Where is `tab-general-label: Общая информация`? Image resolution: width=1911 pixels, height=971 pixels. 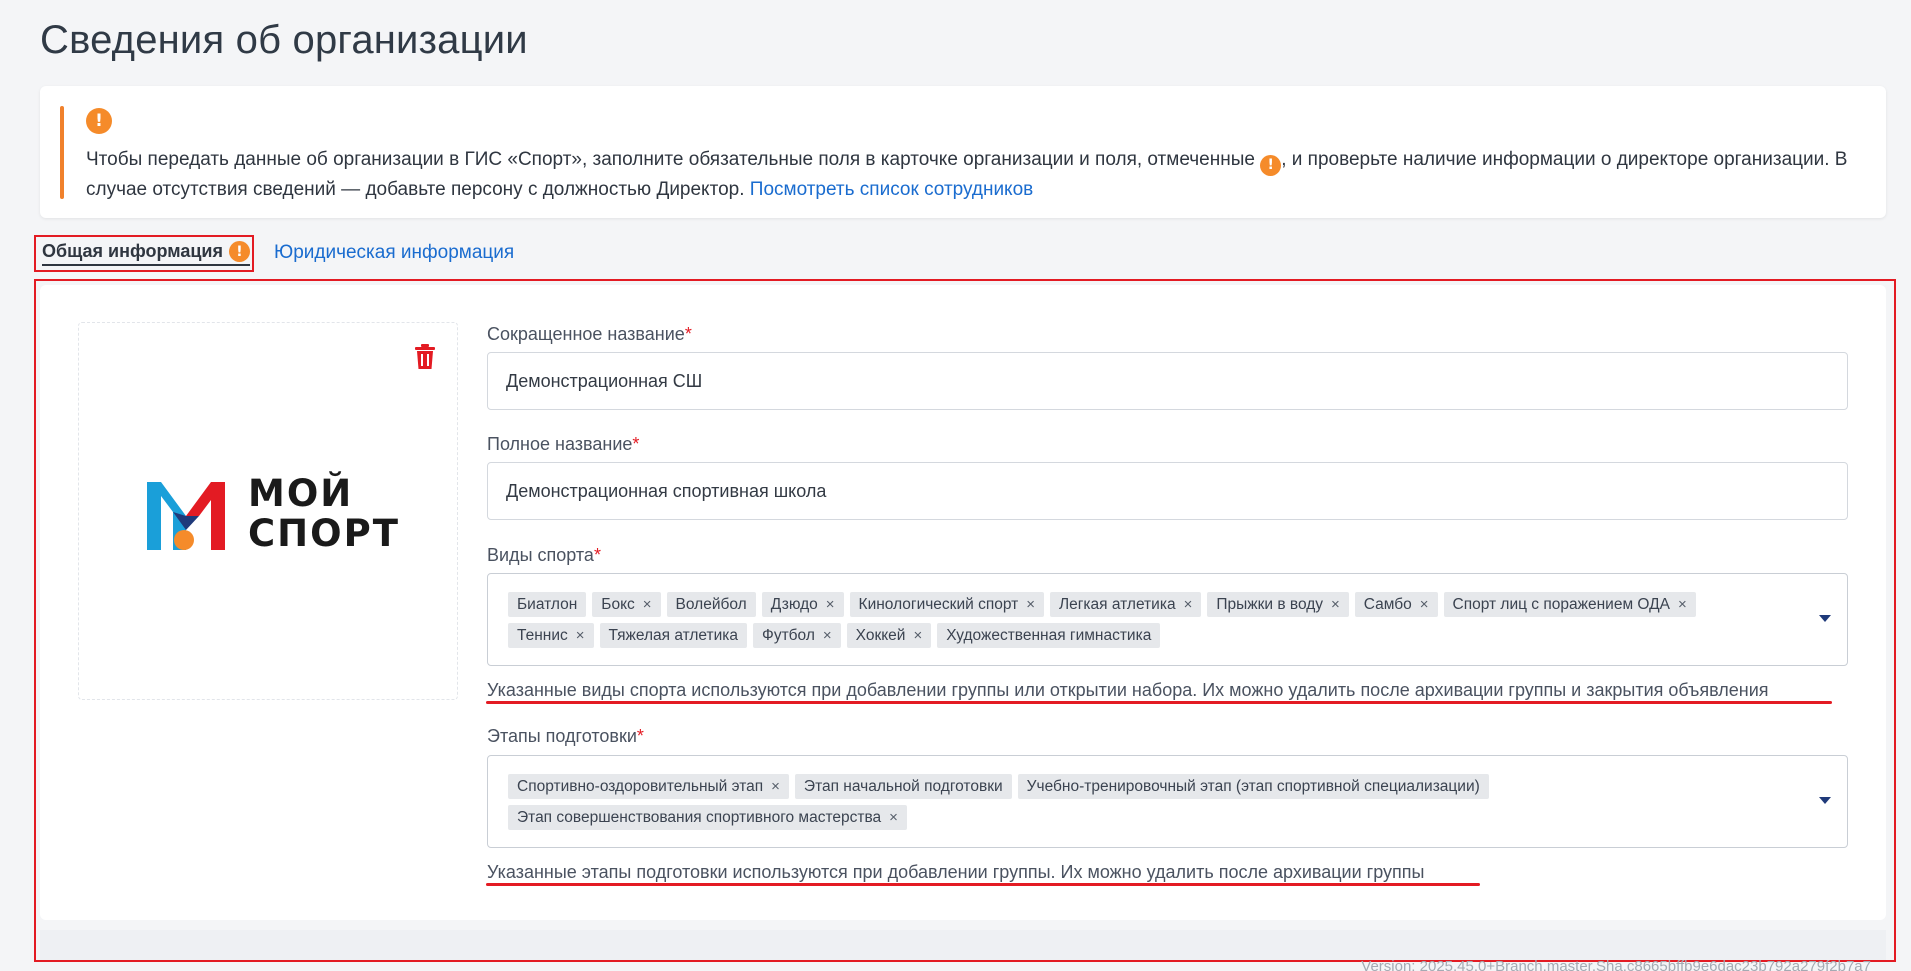 tab-general-label: Общая информация is located at coordinates (132, 251).